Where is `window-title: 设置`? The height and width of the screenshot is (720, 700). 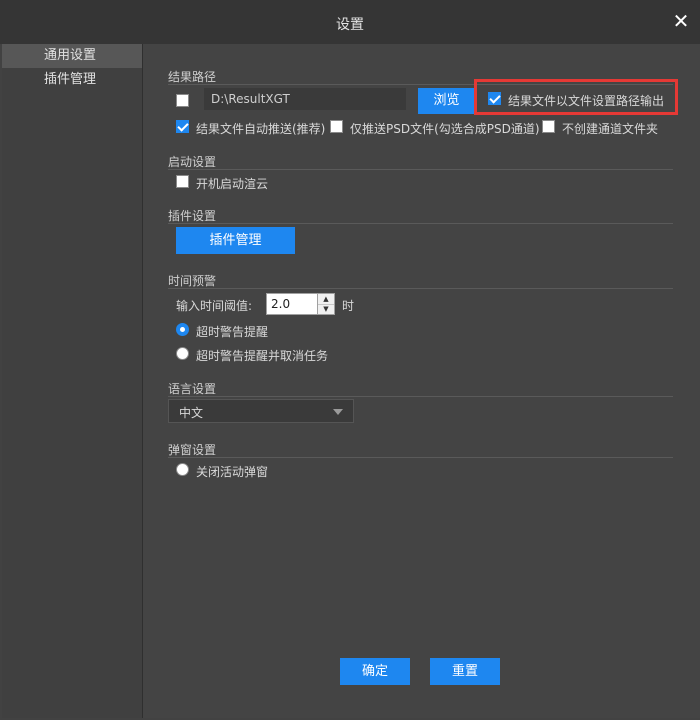 window-title: 设置 is located at coordinates (350, 25).